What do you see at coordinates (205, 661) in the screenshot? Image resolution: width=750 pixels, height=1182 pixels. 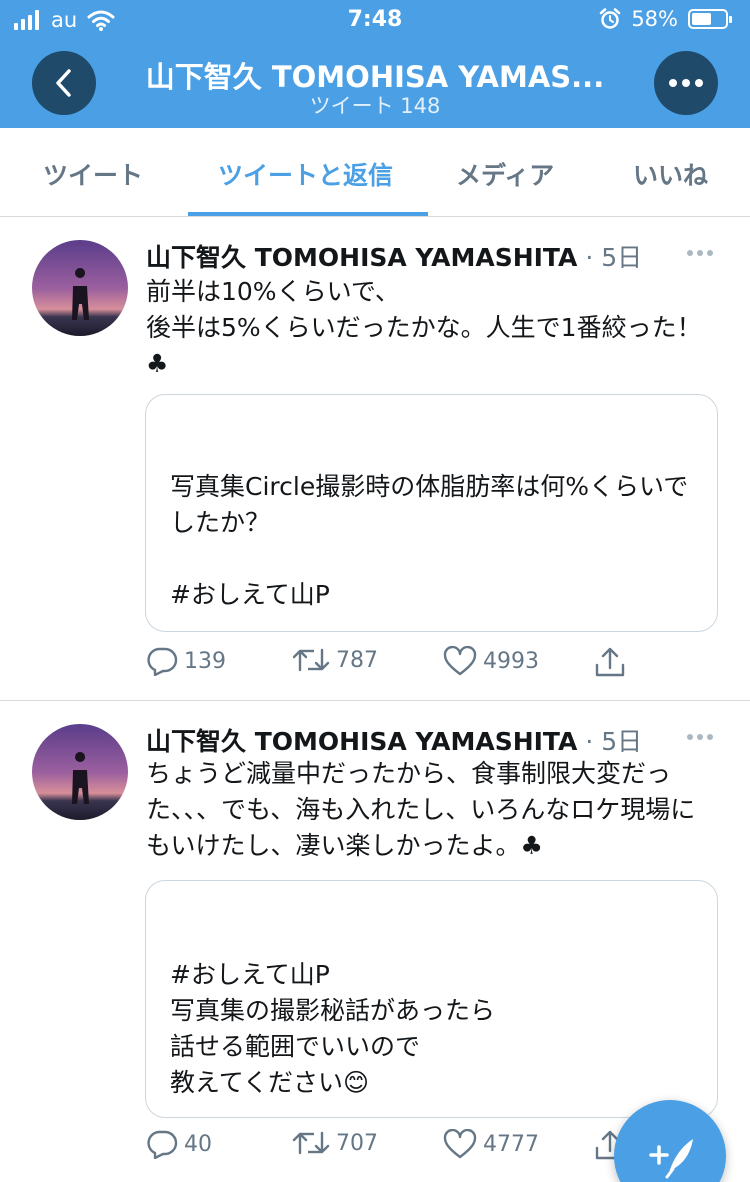 I see `reply-count: 139` at bounding box center [205, 661].